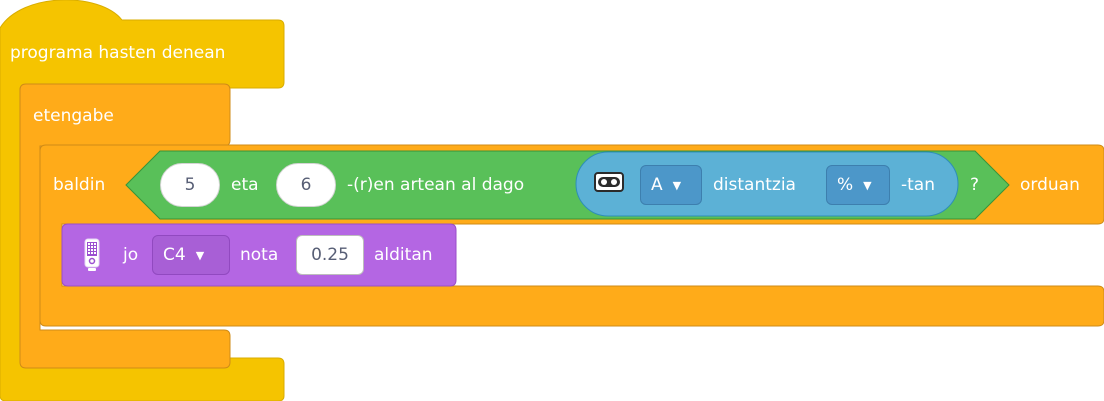 This screenshot has height=401, width=1104. I want to click on min-value-input: 5, so click(190, 185).